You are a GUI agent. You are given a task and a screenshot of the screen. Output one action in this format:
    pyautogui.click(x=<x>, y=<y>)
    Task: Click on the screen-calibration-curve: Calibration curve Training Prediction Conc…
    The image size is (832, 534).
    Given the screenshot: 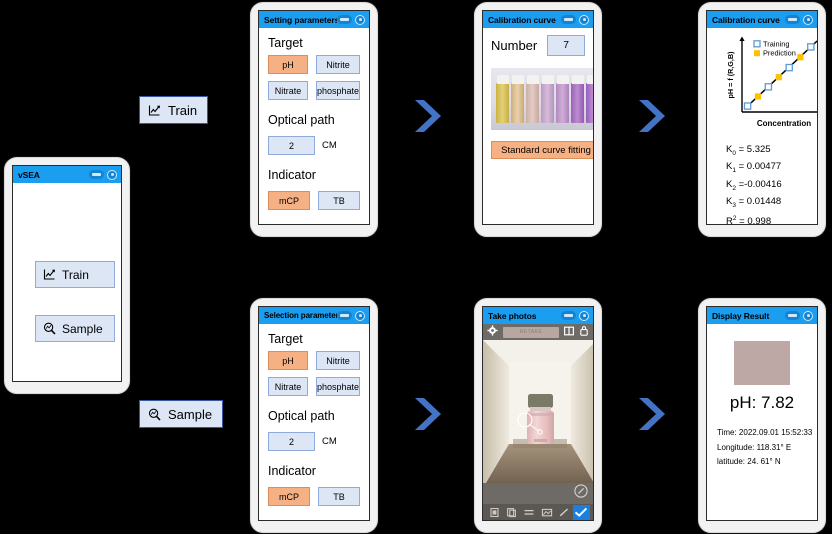 What is the action you would take?
    pyautogui.click(x=762, y=117)
    